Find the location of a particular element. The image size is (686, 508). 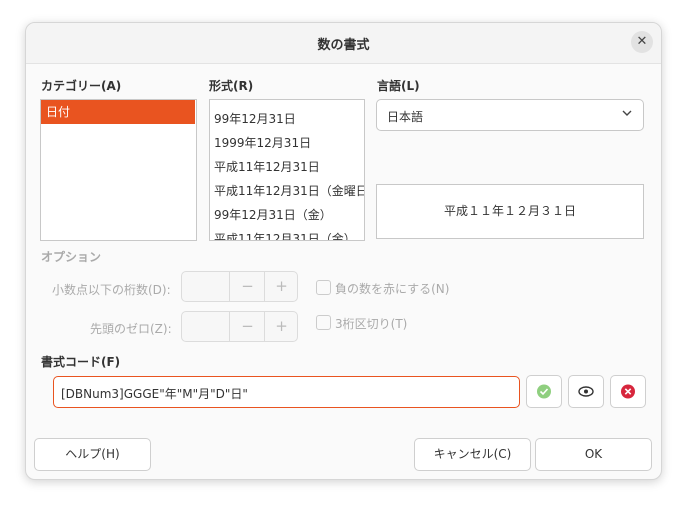

leading-zero-spinner: − + is located at coordinates (239, 326).